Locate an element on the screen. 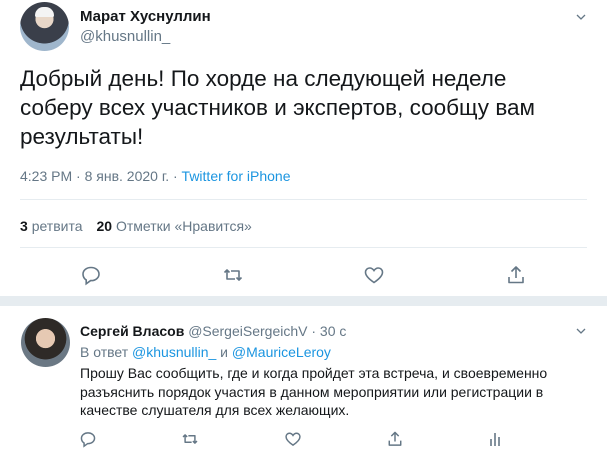 This screenshot has width=607, height=466. author-handle: @khusnullin_ is located at coordinates (125, 36).